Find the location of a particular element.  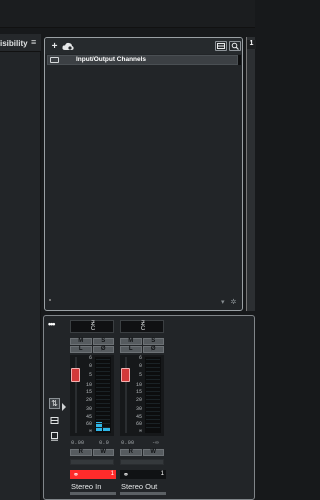

channel-name: Stereo Out is located at coordinates (139, 486).